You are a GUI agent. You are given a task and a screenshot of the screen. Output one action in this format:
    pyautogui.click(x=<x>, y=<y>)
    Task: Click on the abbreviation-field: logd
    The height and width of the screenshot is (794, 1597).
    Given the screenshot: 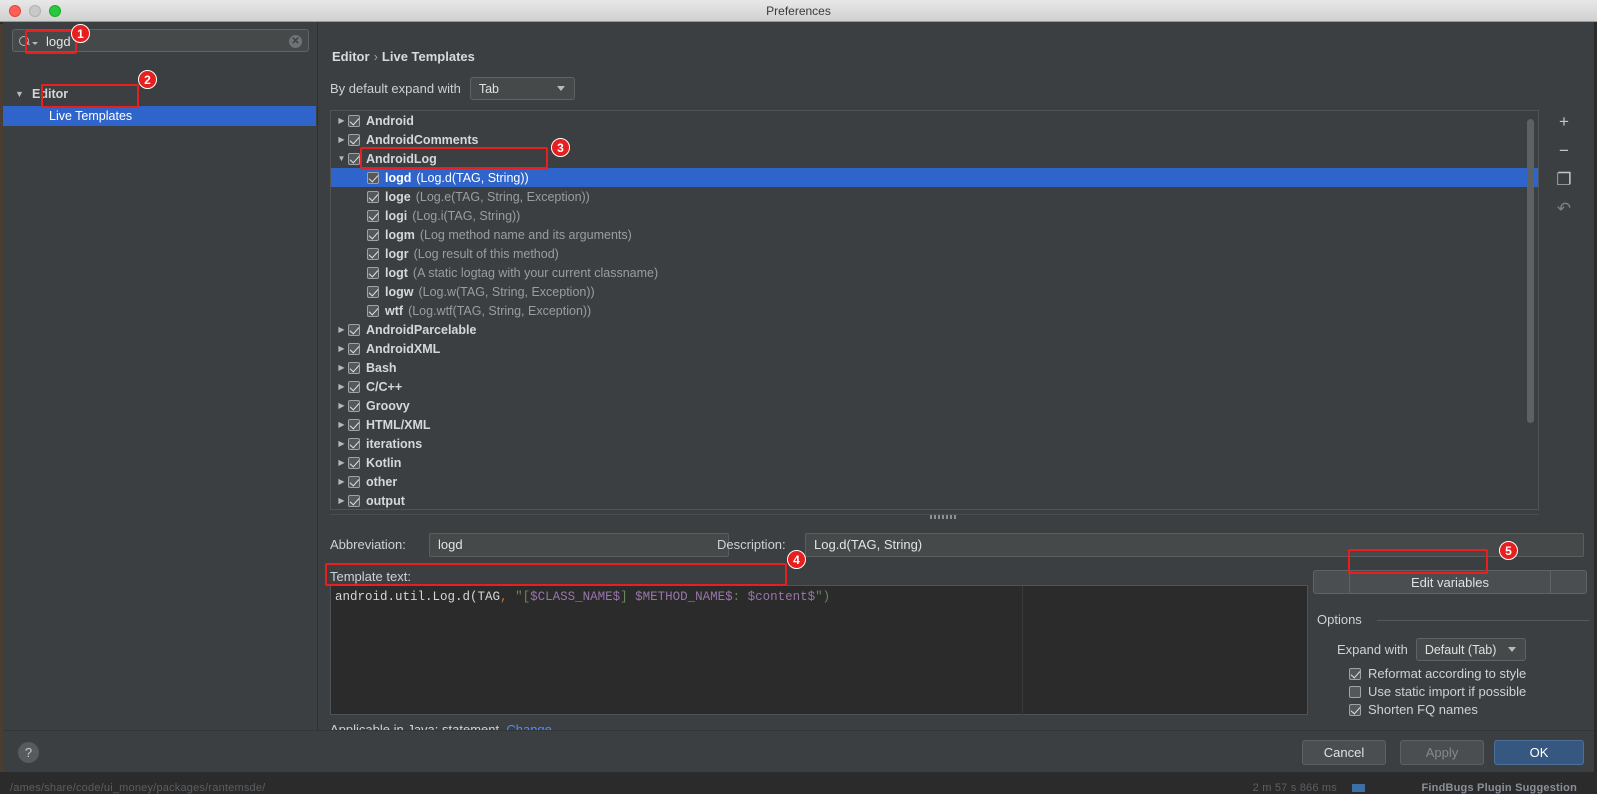 What is the action you would take?
    pyautogui.click(x=579, y=545)
    